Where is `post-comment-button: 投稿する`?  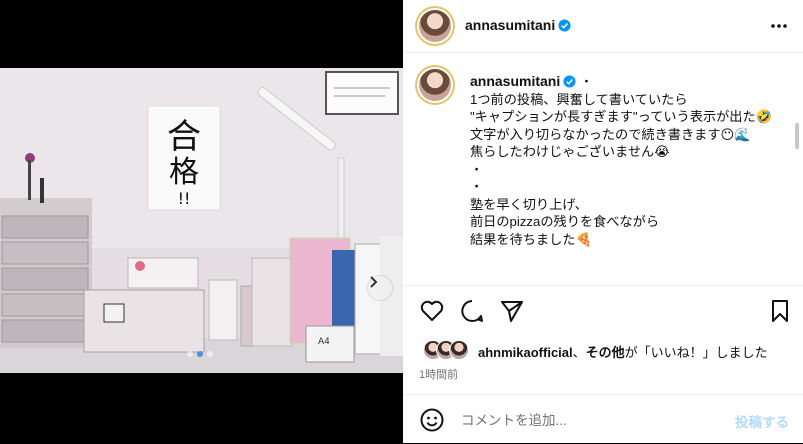 post-comment-button: 投稿する is located at coordinates (762, 421).